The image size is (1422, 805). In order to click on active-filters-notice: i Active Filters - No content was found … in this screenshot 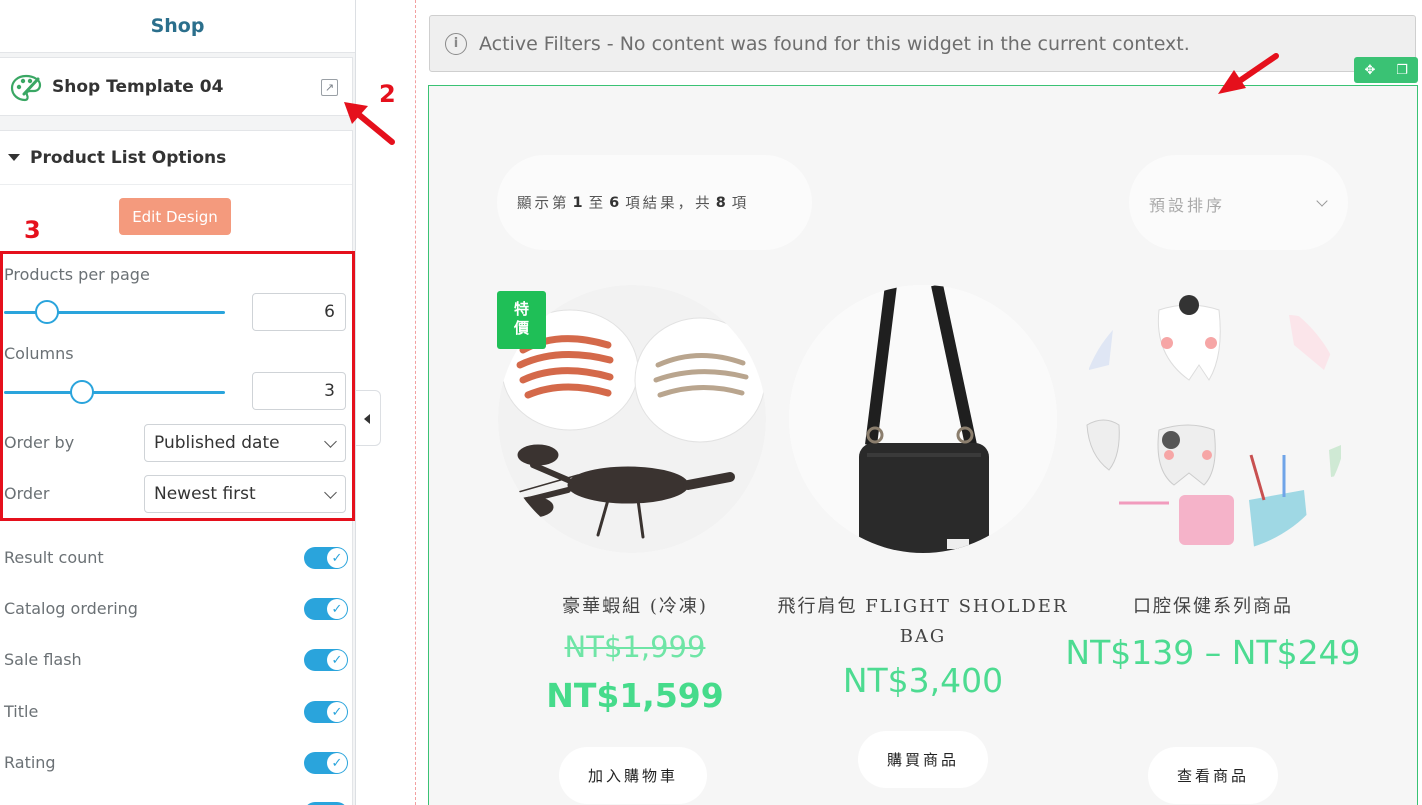, I will do `click(922, 43)`.